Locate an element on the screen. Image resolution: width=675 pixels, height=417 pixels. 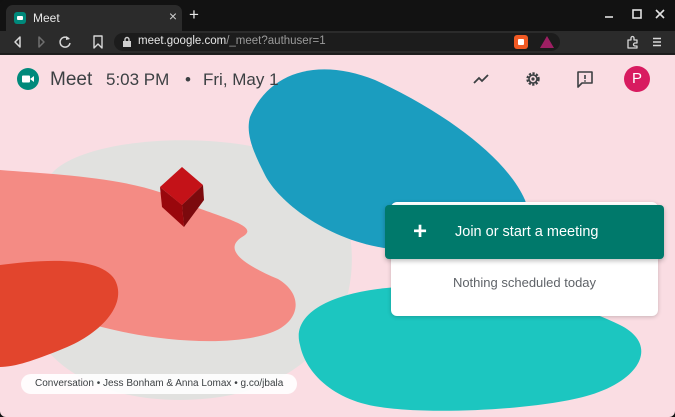
tab-title: Meet is located at coordinates (46, 18).